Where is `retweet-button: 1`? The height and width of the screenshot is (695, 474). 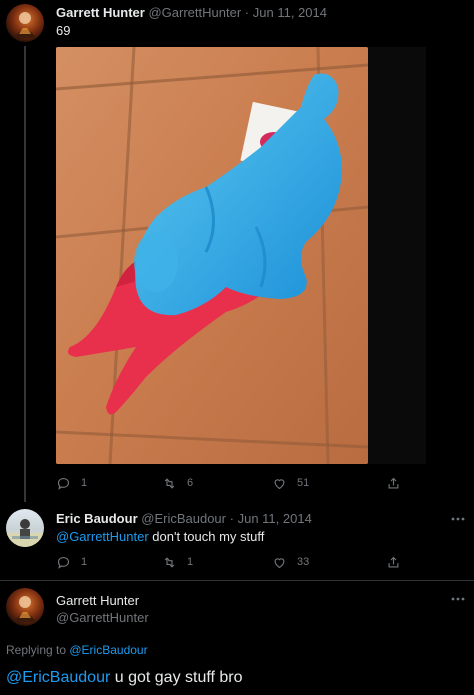 retweet-button: 1 is located at coordinates (177, 562).